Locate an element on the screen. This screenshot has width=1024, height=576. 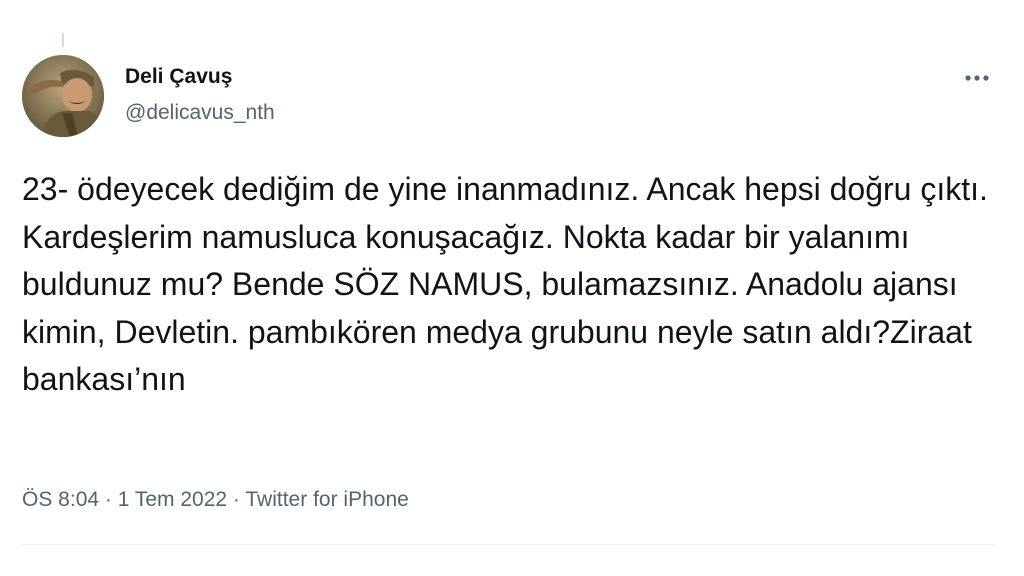
avatar is located at coordinates (63, 96).